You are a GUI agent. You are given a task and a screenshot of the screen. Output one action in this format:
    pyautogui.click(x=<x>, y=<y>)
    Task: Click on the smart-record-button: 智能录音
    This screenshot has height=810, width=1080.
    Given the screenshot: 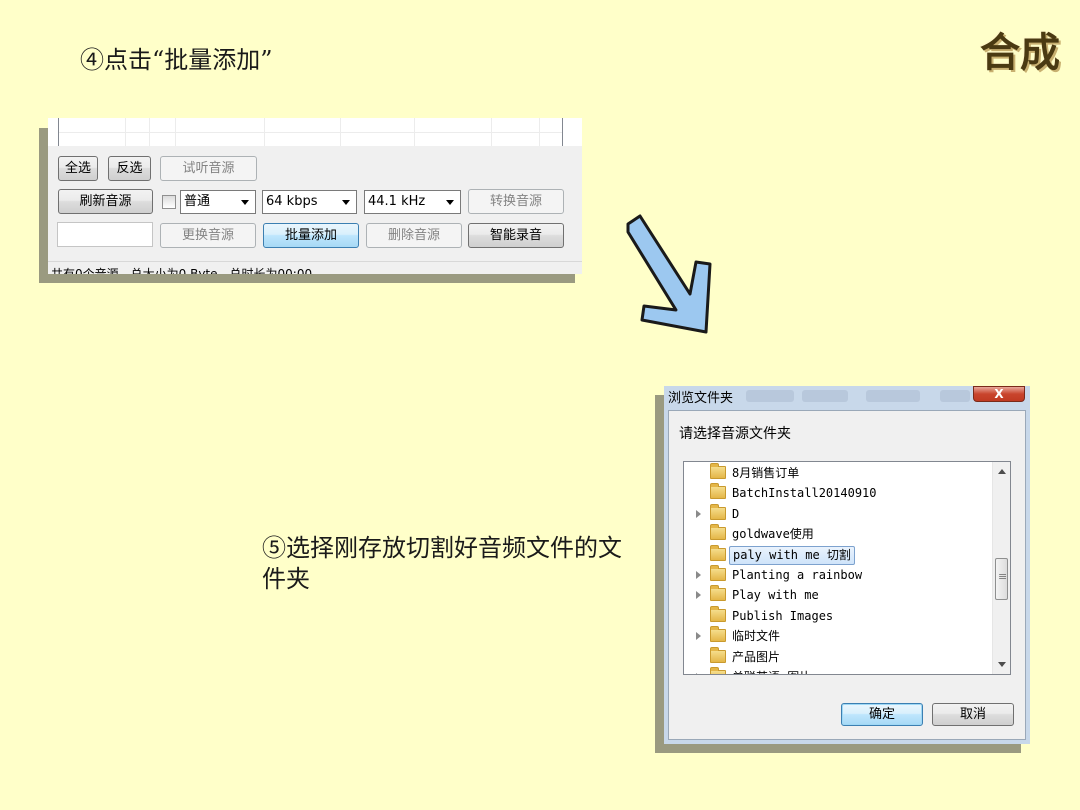 What is the action you would take?
    pyautogui.click(x=516, y=235)
    